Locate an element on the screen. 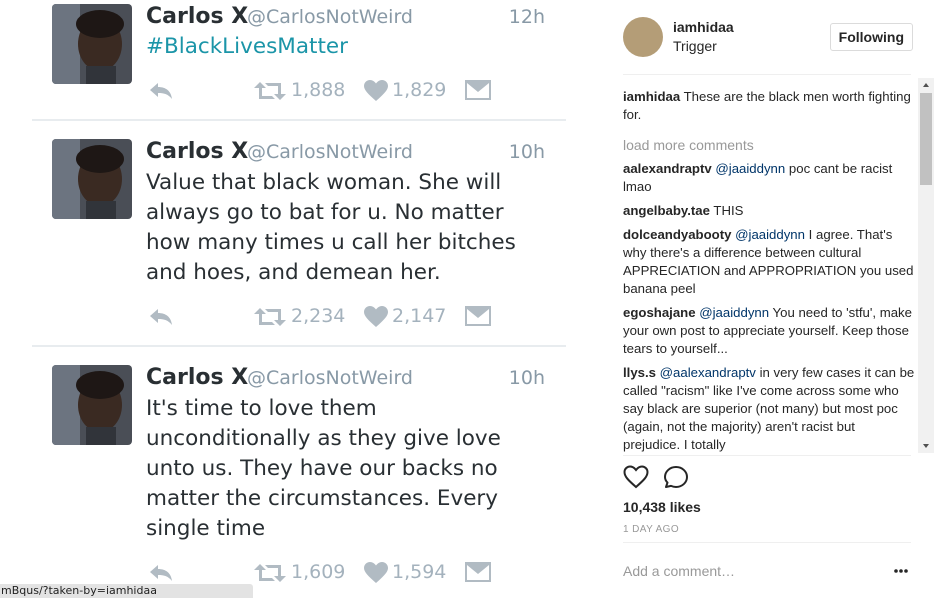 This screenshot has width=934, height=598. tweet-hashtag: #BlackLivesMatter is located at coordinates (247, 46).